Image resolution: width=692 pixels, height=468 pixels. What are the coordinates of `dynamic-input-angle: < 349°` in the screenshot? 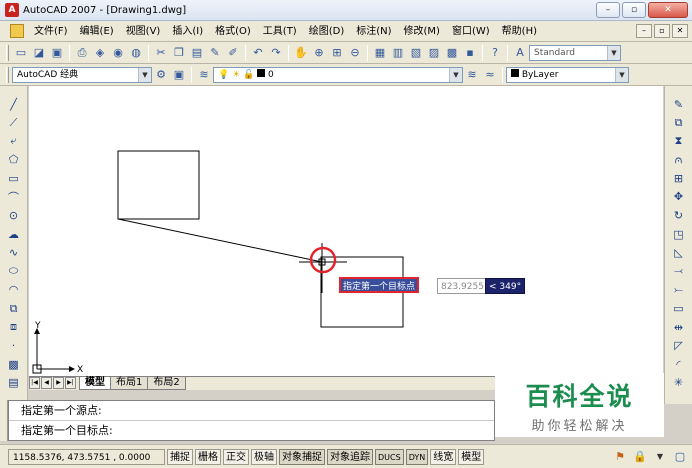 It's located at (505, 286).